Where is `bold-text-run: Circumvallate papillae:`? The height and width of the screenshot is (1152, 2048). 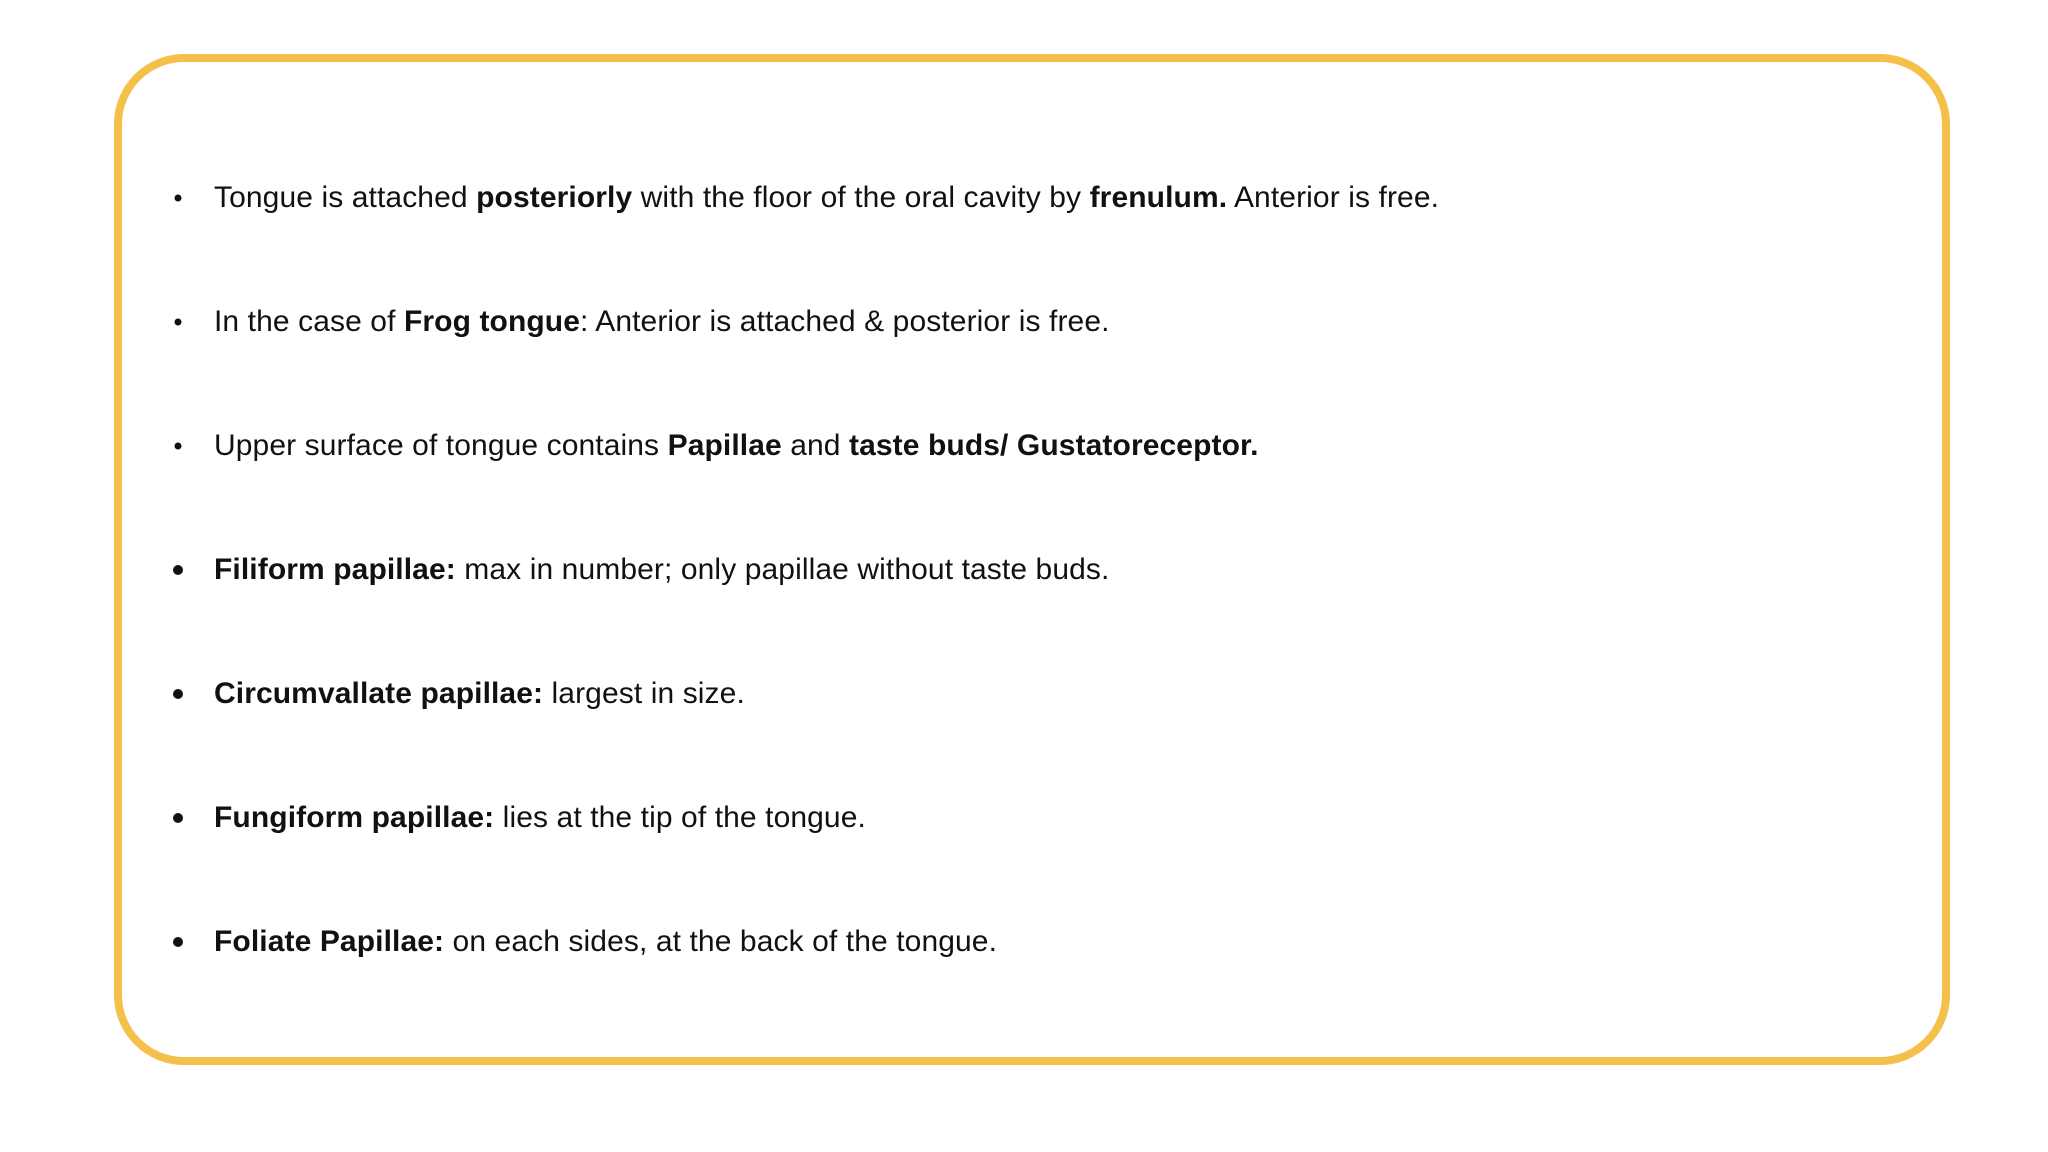
bold-text-run: Circumvallate papillae: is located at coordinates (379, 693).